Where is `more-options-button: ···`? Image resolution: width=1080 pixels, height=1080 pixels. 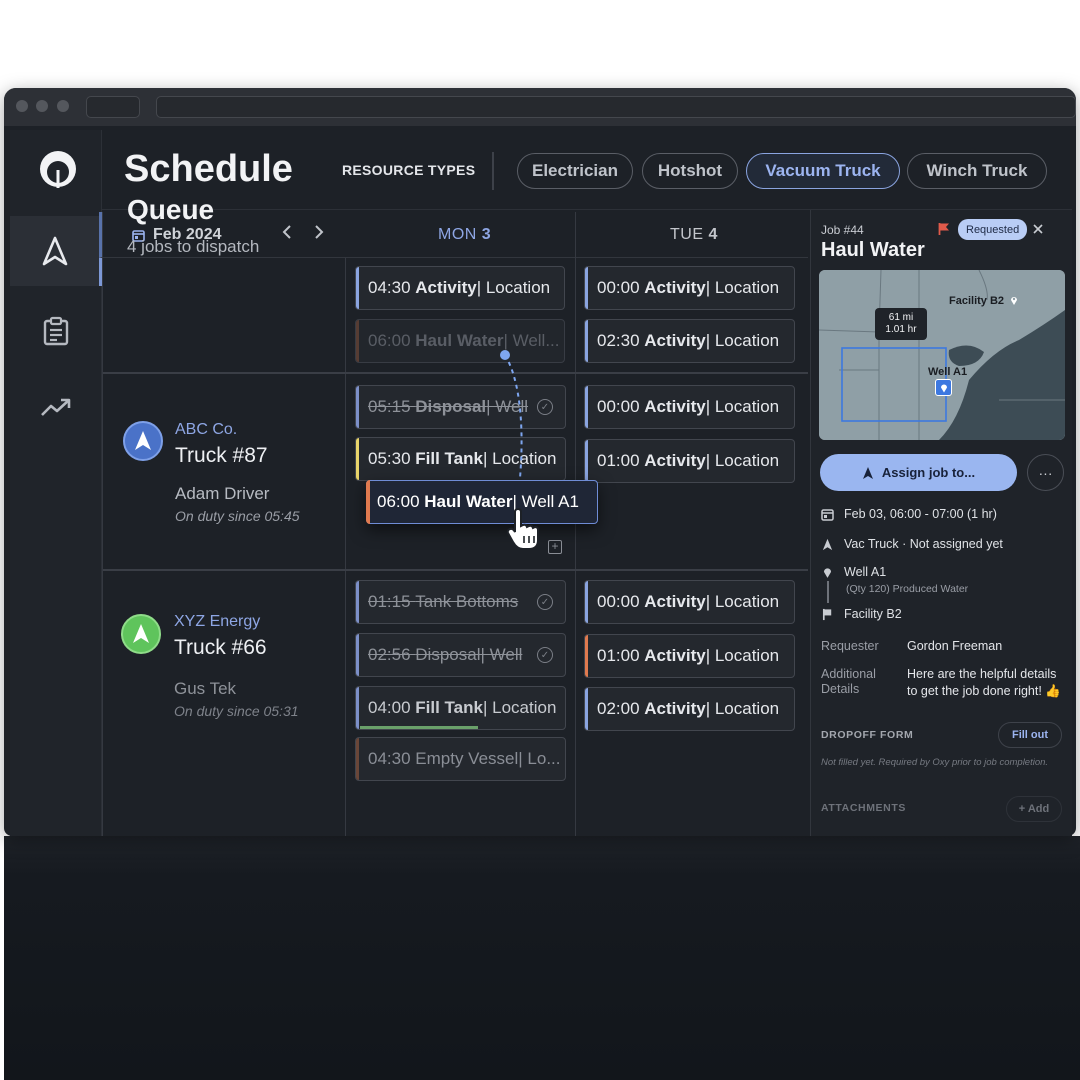
more-options-button: ··· is located at coordinates (1045, 472).